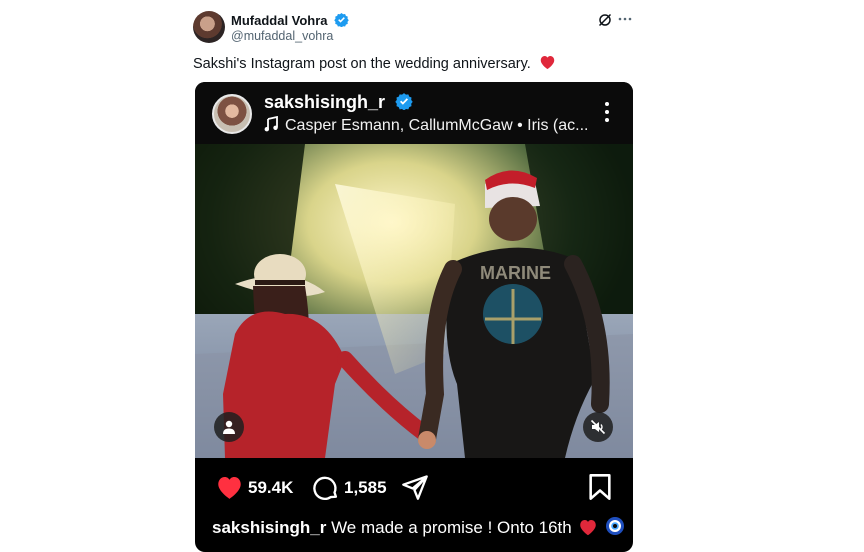  Describe the element at coordinates (232, 114) in the screenshot. I see `instagram-avatar` at that location.